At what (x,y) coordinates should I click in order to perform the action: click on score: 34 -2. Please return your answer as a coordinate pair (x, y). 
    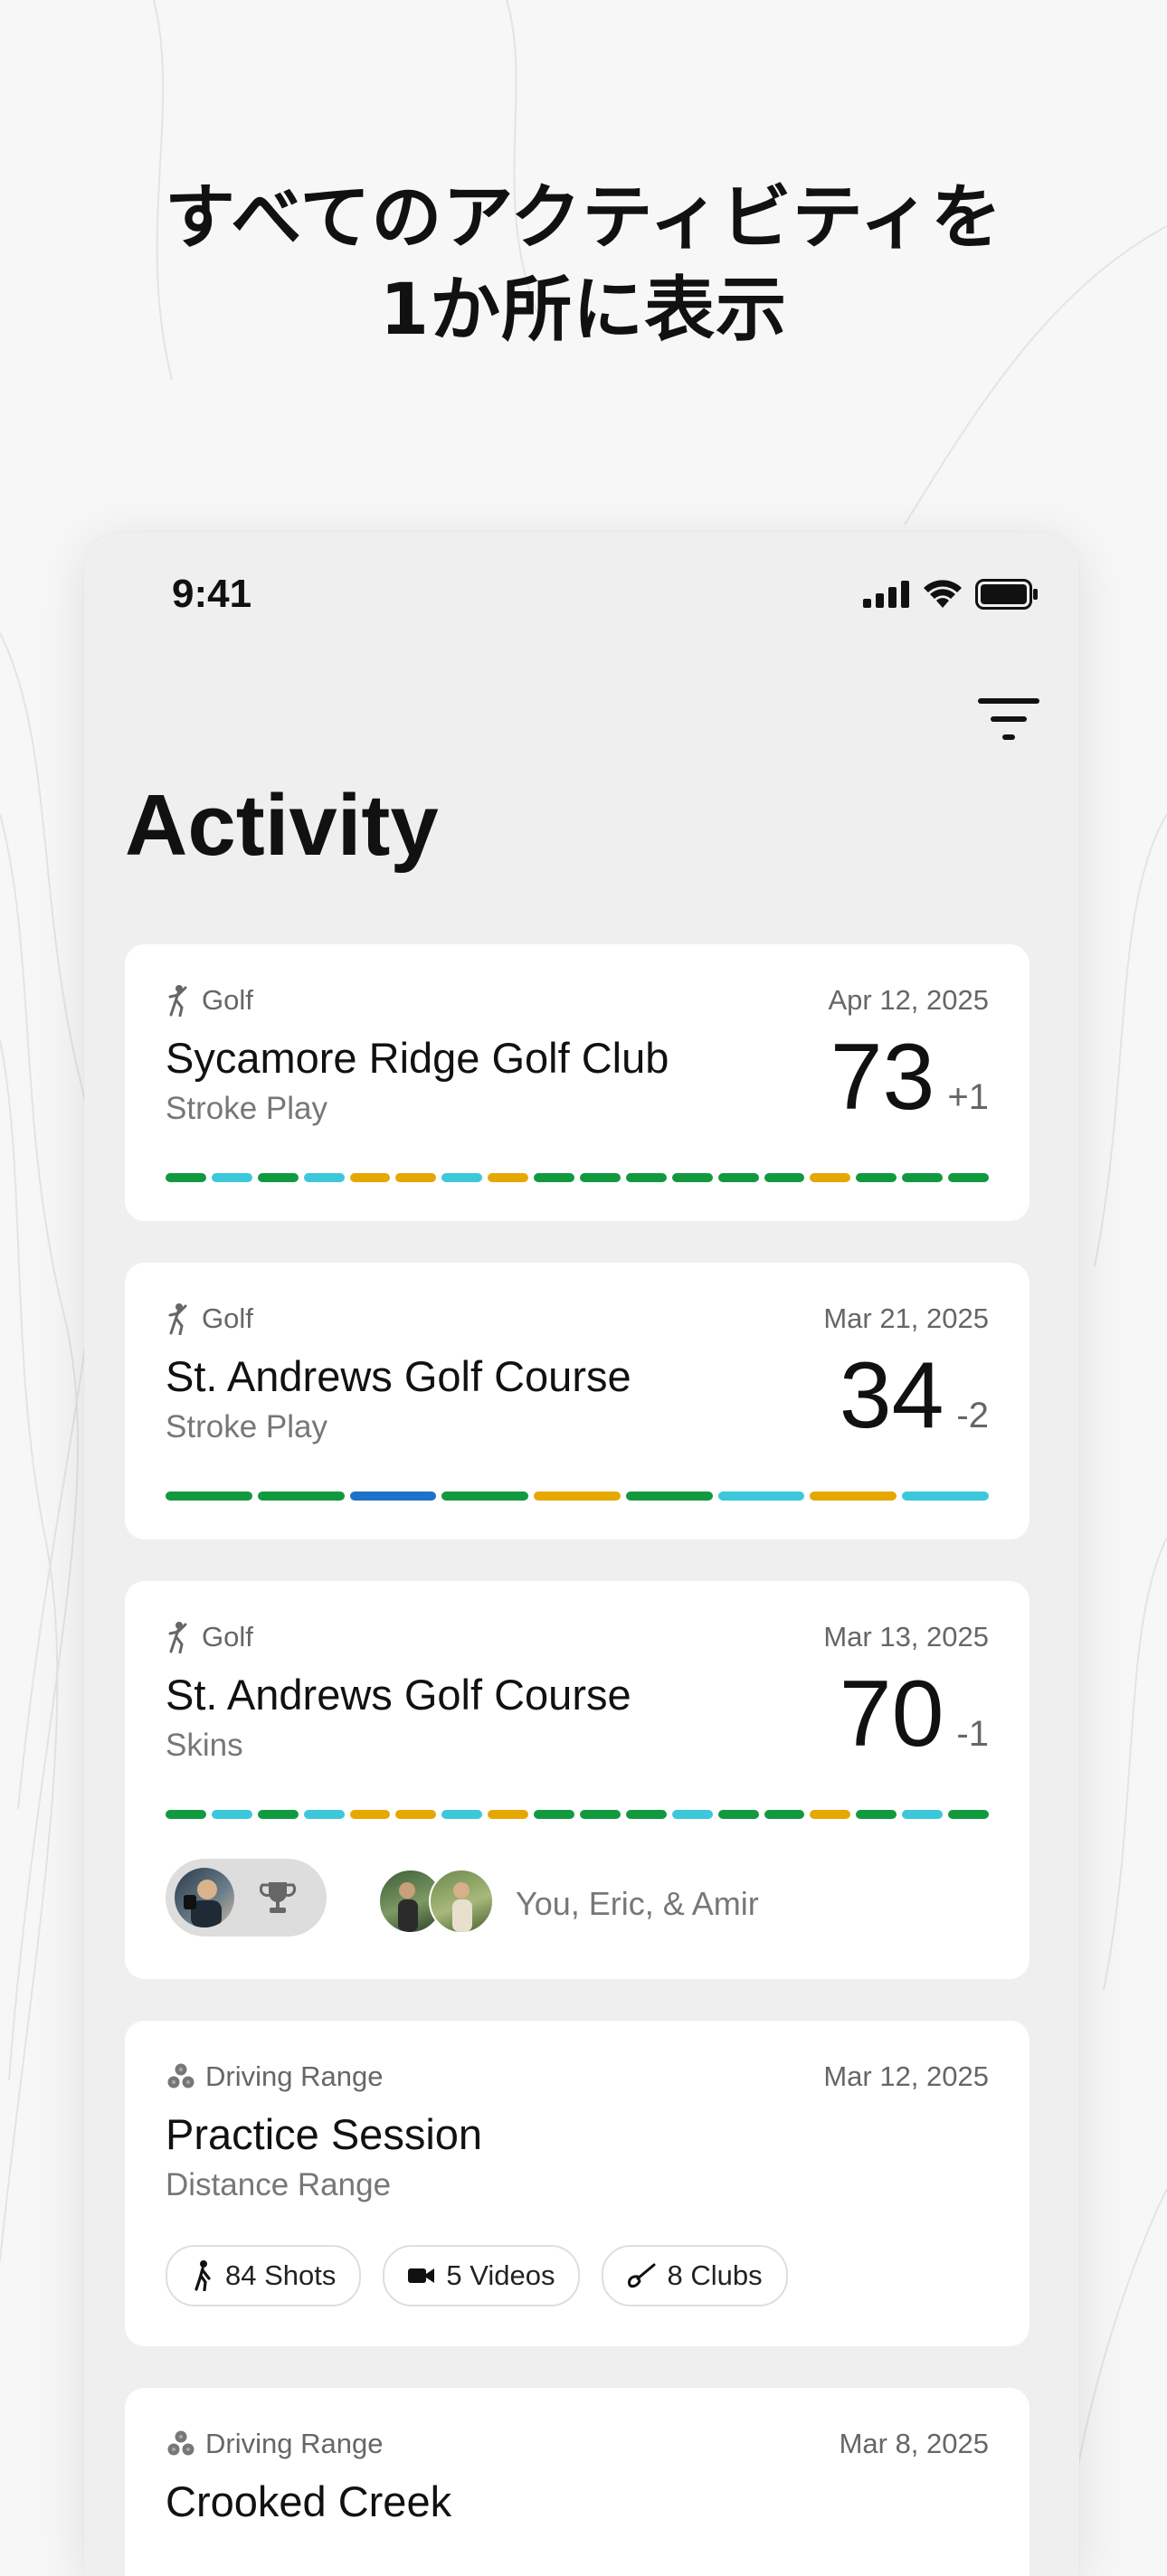
    Looking at the image, I should click on (914, 1396).